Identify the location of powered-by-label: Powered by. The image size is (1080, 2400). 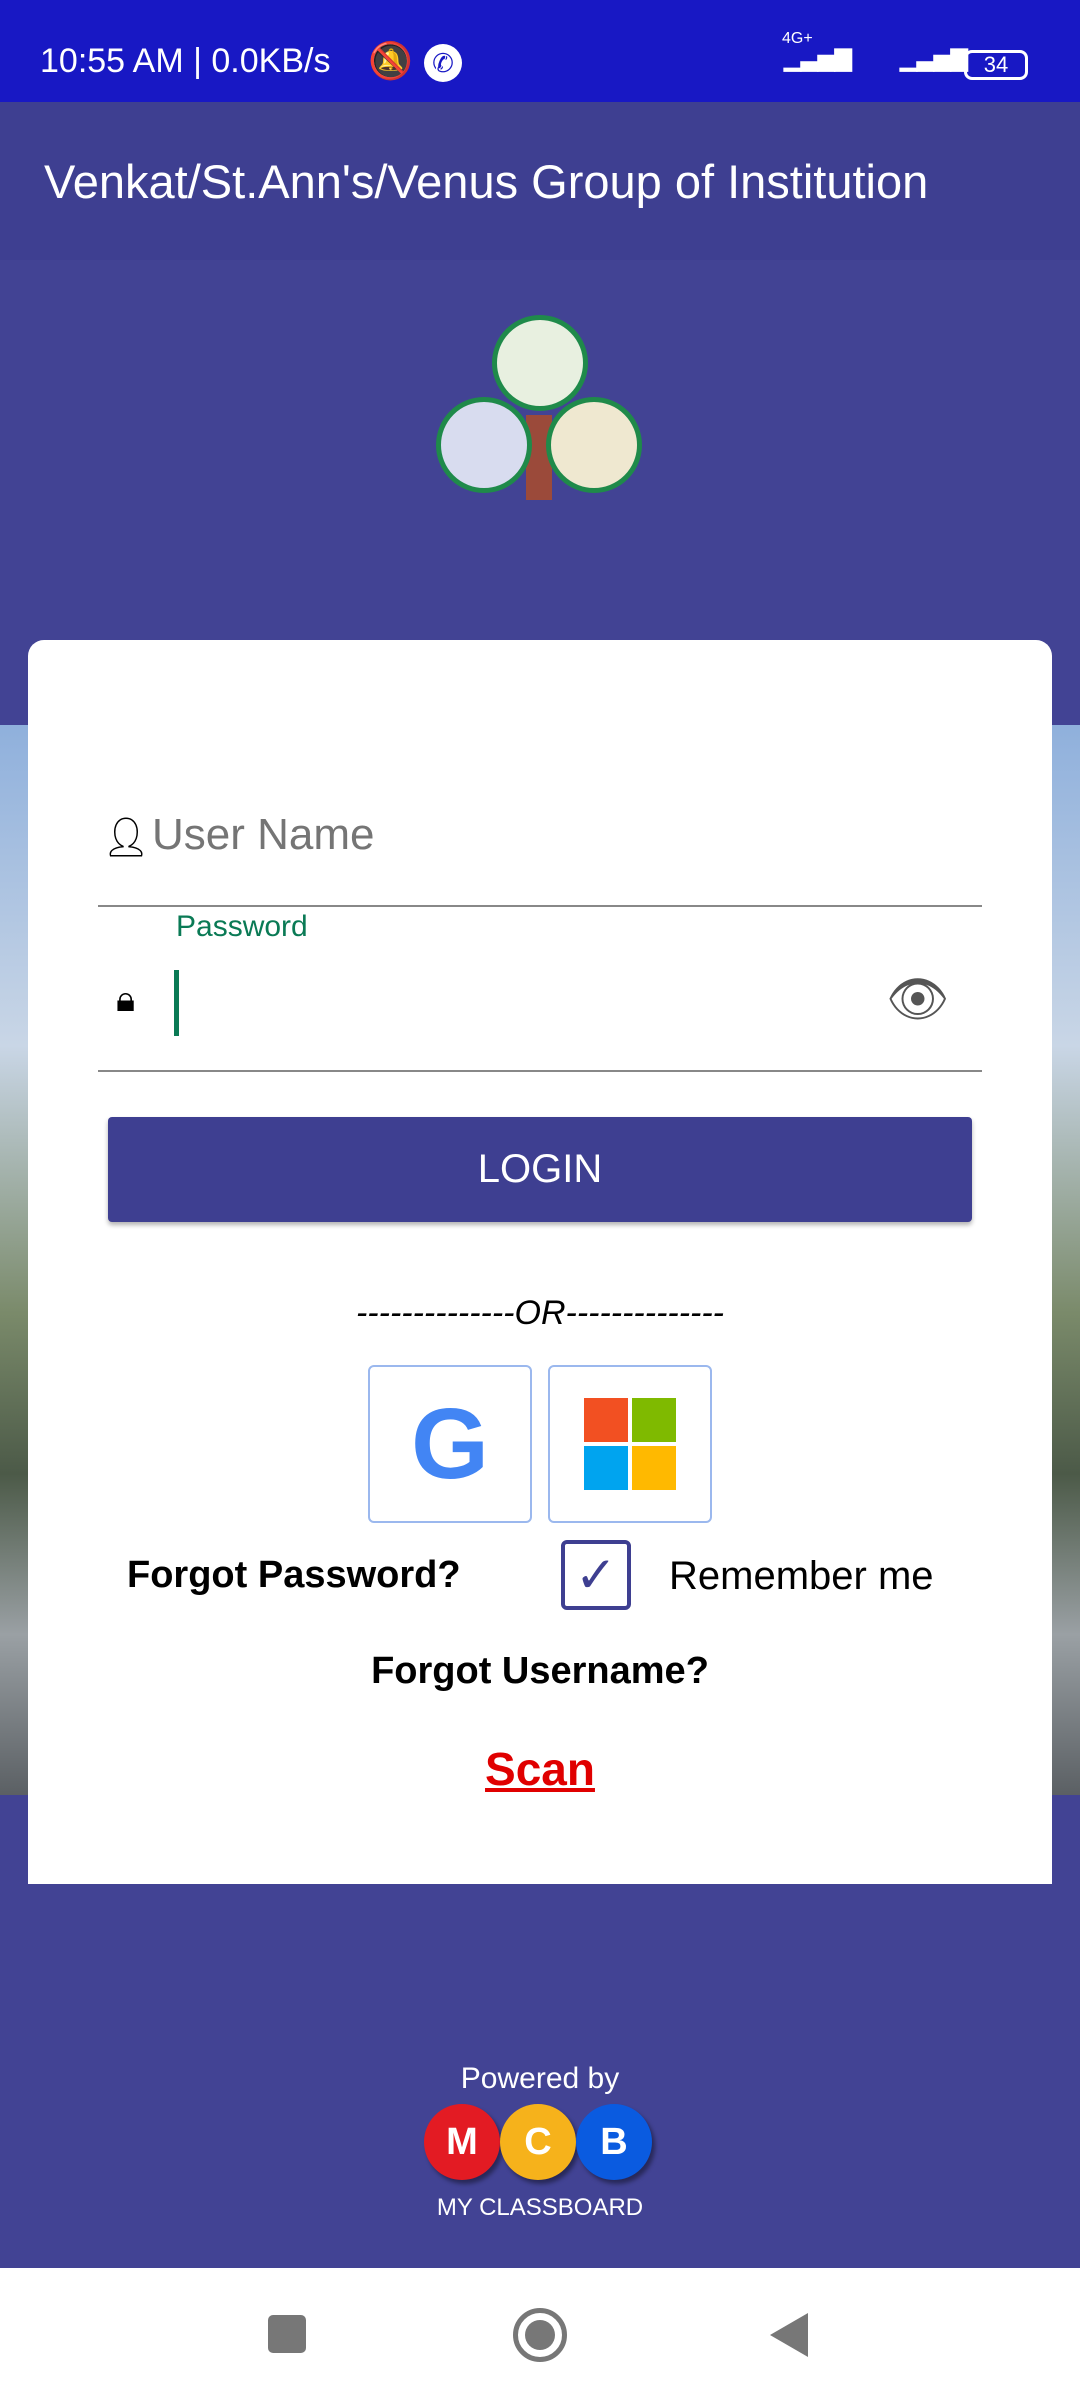
(540, 2078).